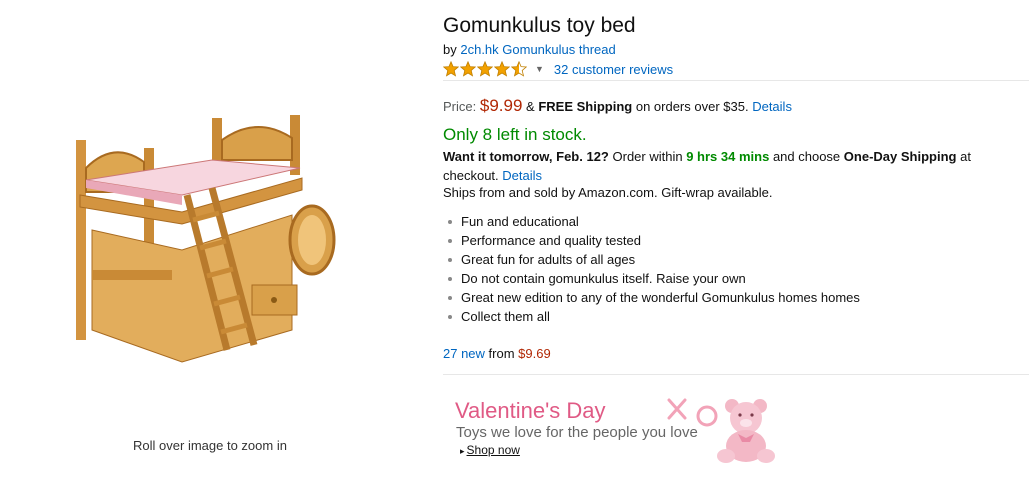 This screenshot has width=1029, height=502. I want to click on price-value: $9.99, so click(501, 105).